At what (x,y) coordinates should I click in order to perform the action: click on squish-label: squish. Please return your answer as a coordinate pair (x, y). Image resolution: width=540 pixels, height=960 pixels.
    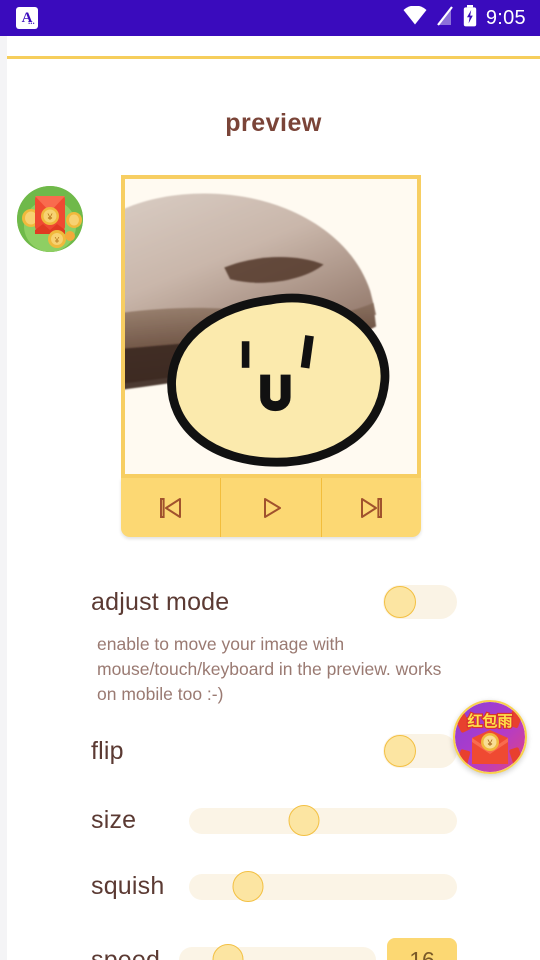
    Looking at the image, I should click on (128, 886).